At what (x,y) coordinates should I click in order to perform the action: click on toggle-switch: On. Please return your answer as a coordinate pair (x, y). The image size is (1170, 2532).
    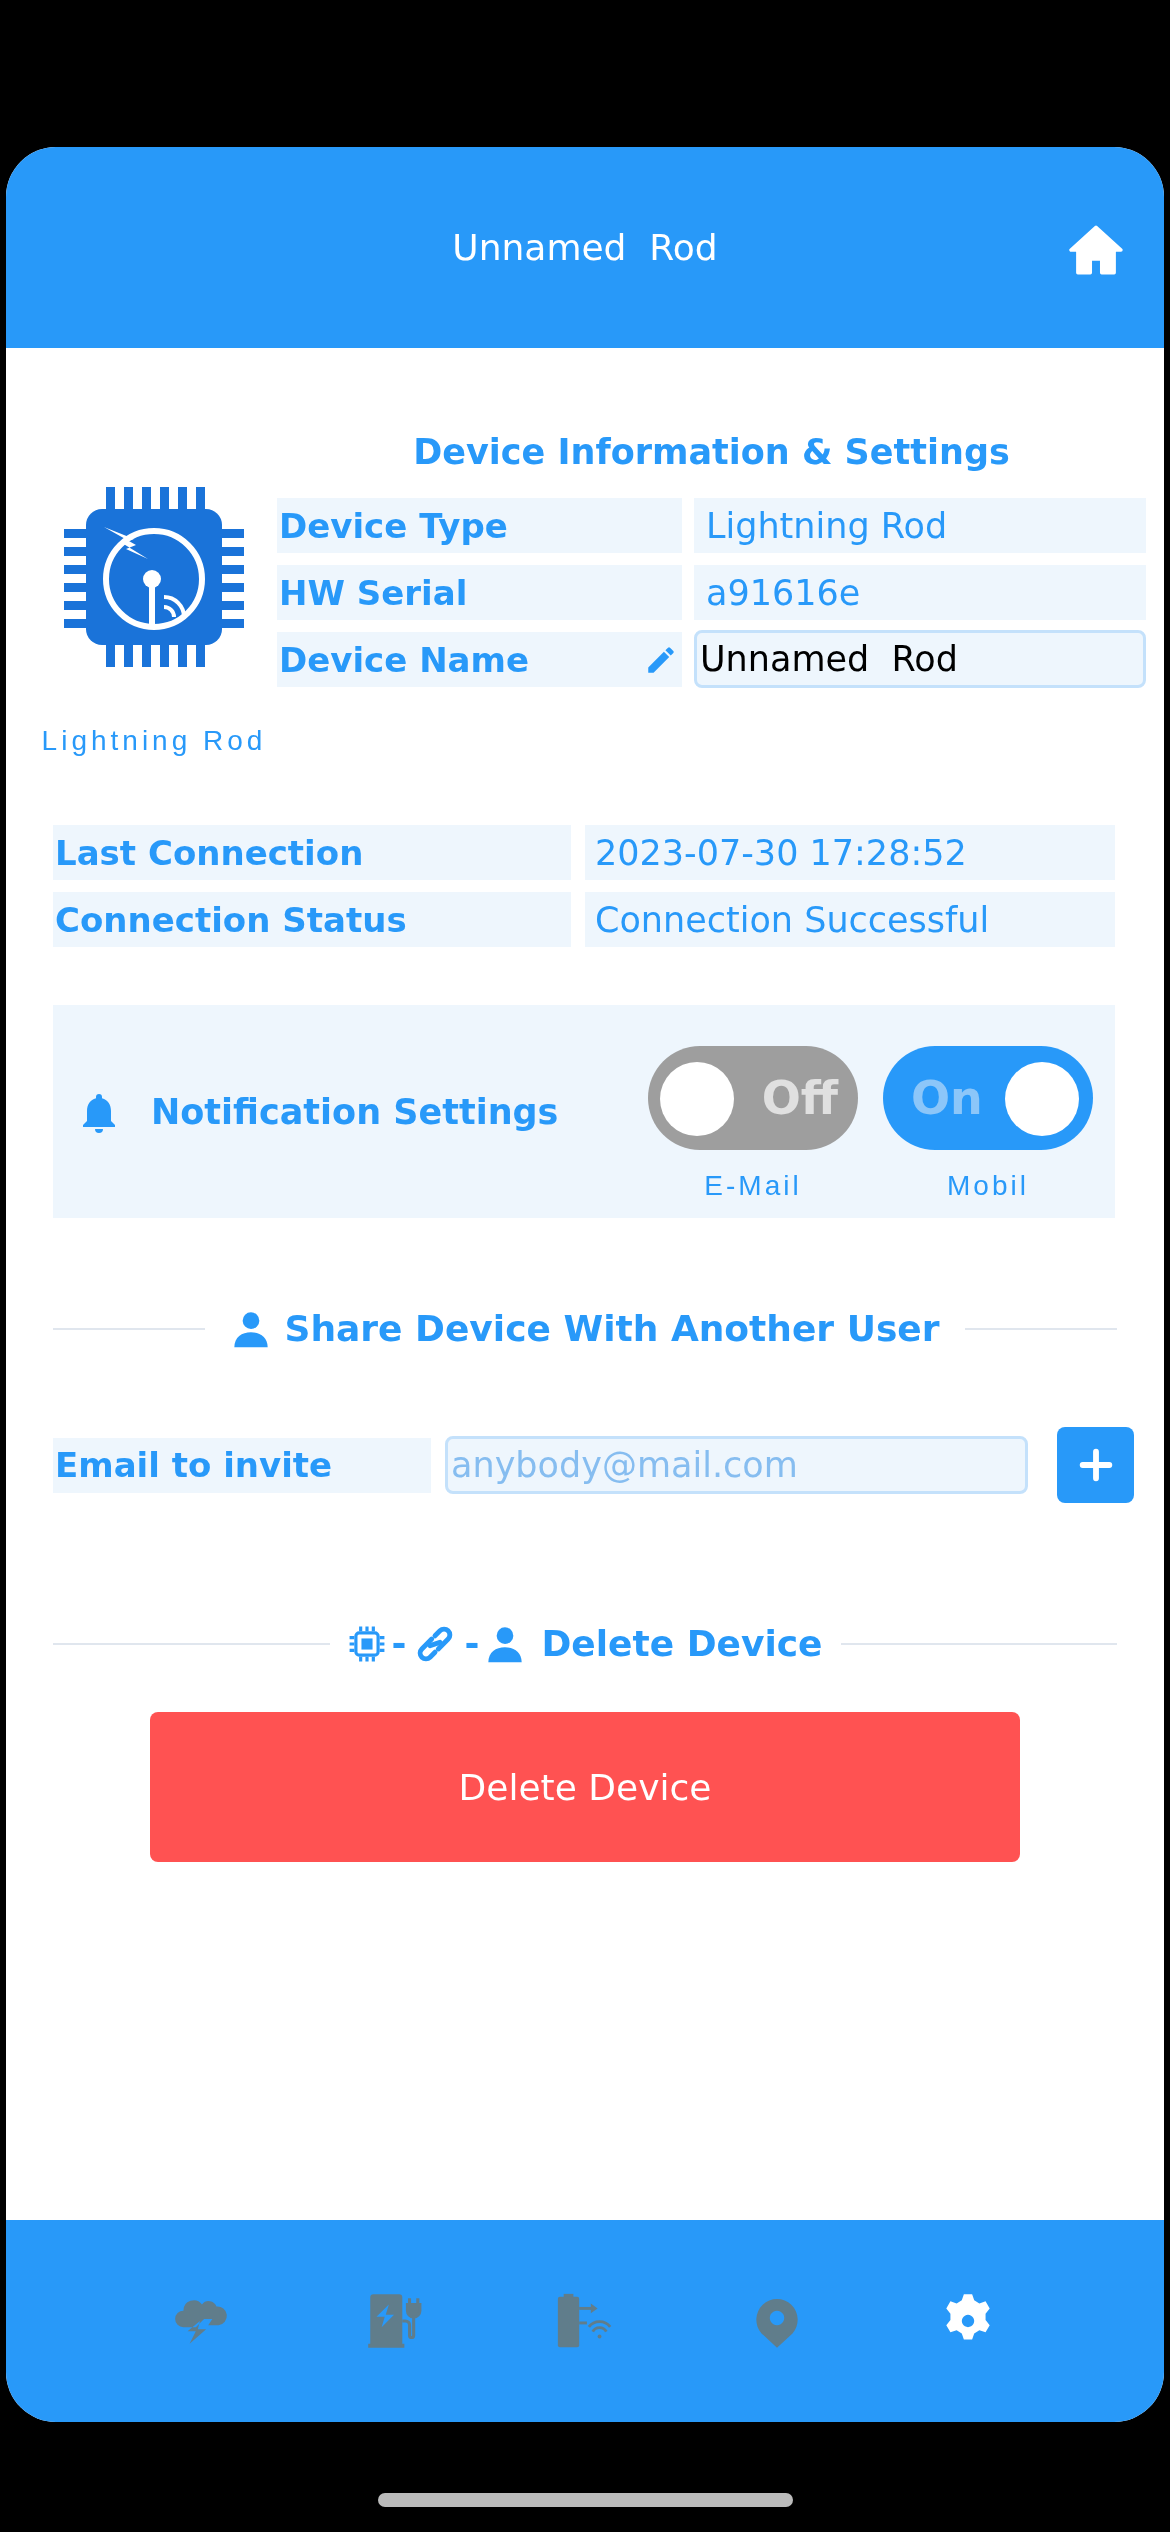
    Looking at the image, I should click on (988, 1098).